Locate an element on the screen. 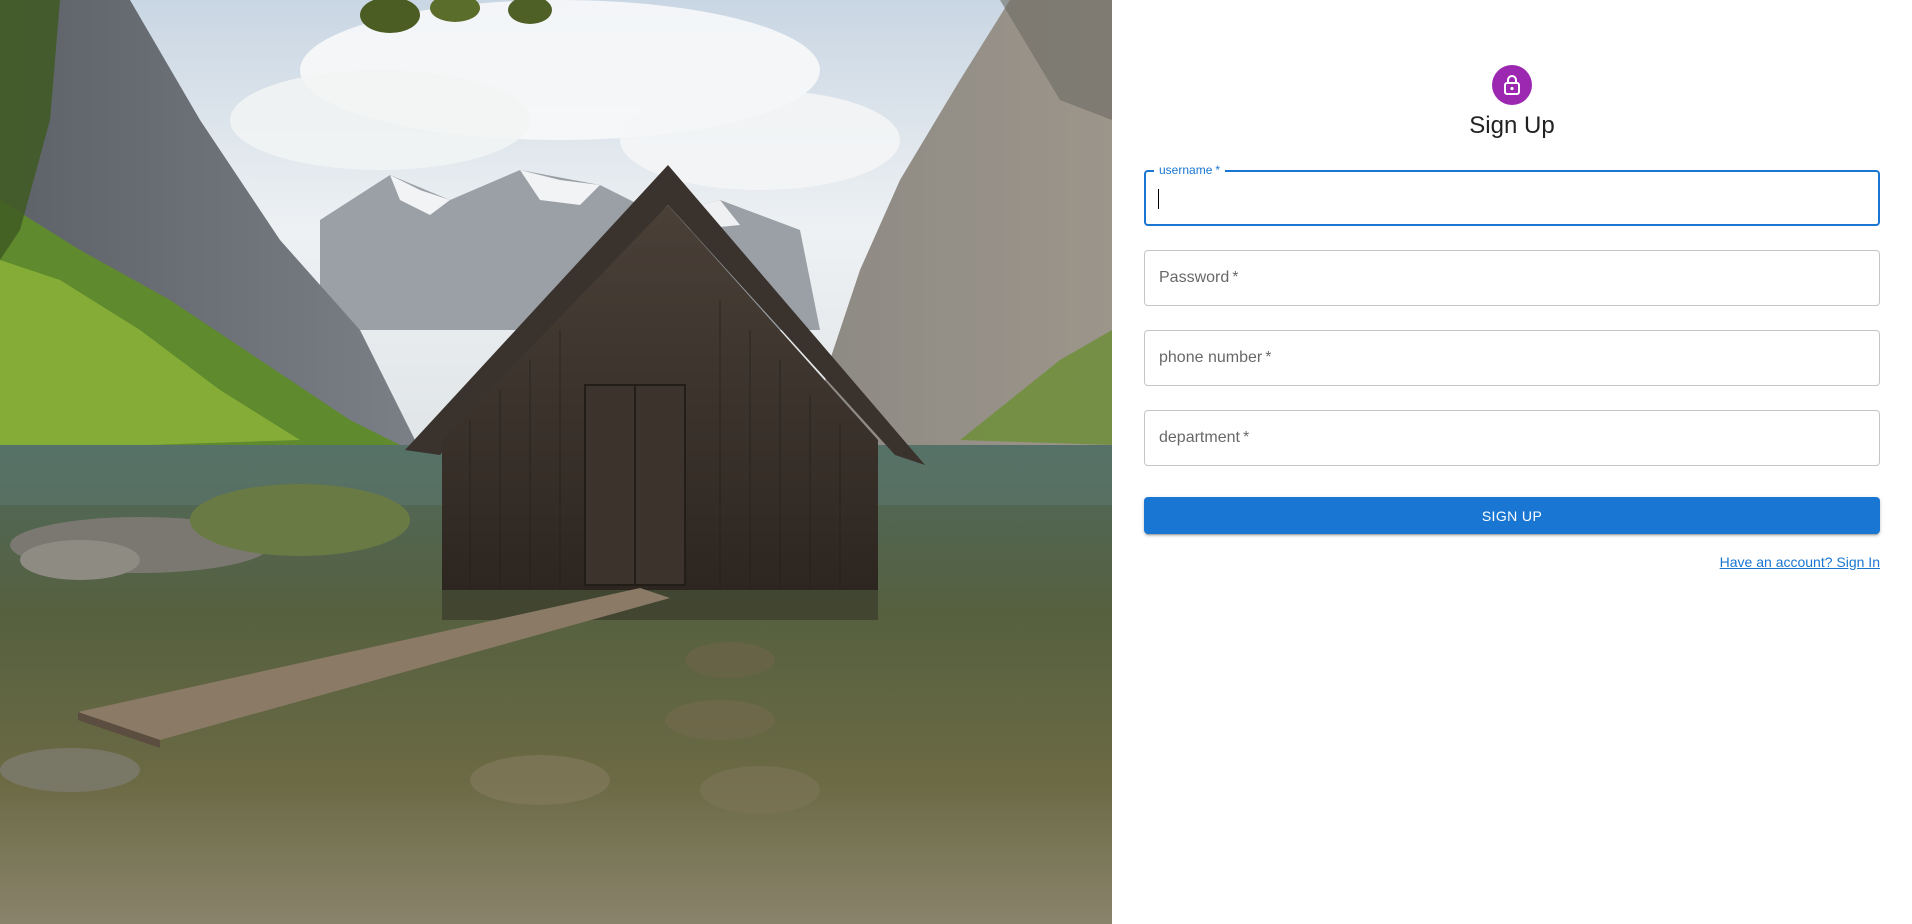  lock-icon is located at coordinates (1512, 85).